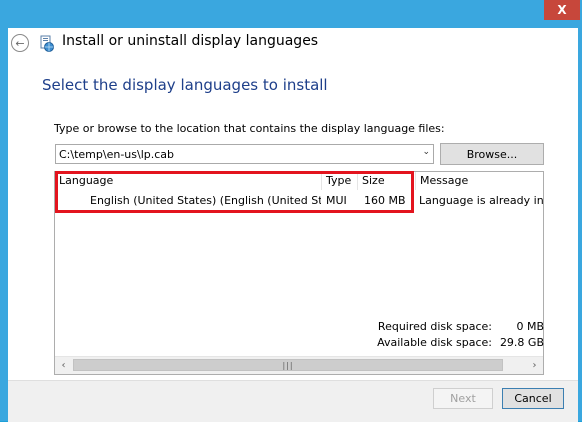 The image size is (582, 422). Describe the element at coordinates (479, 181) in the screenshot. I see `column-header-message: Message` at that location.